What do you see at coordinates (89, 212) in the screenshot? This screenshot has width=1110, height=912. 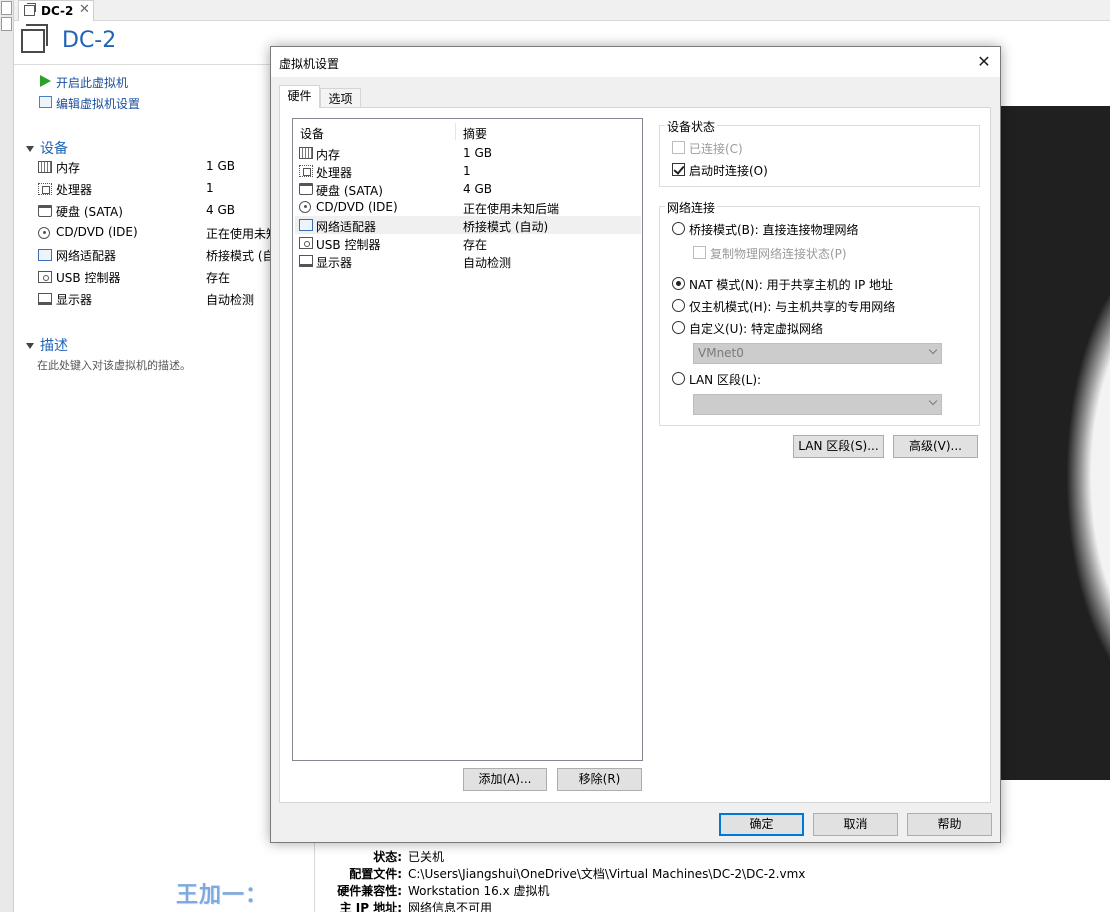 I see `device-name: 硬盘 (SATA)` at bounding box center [89, 212].